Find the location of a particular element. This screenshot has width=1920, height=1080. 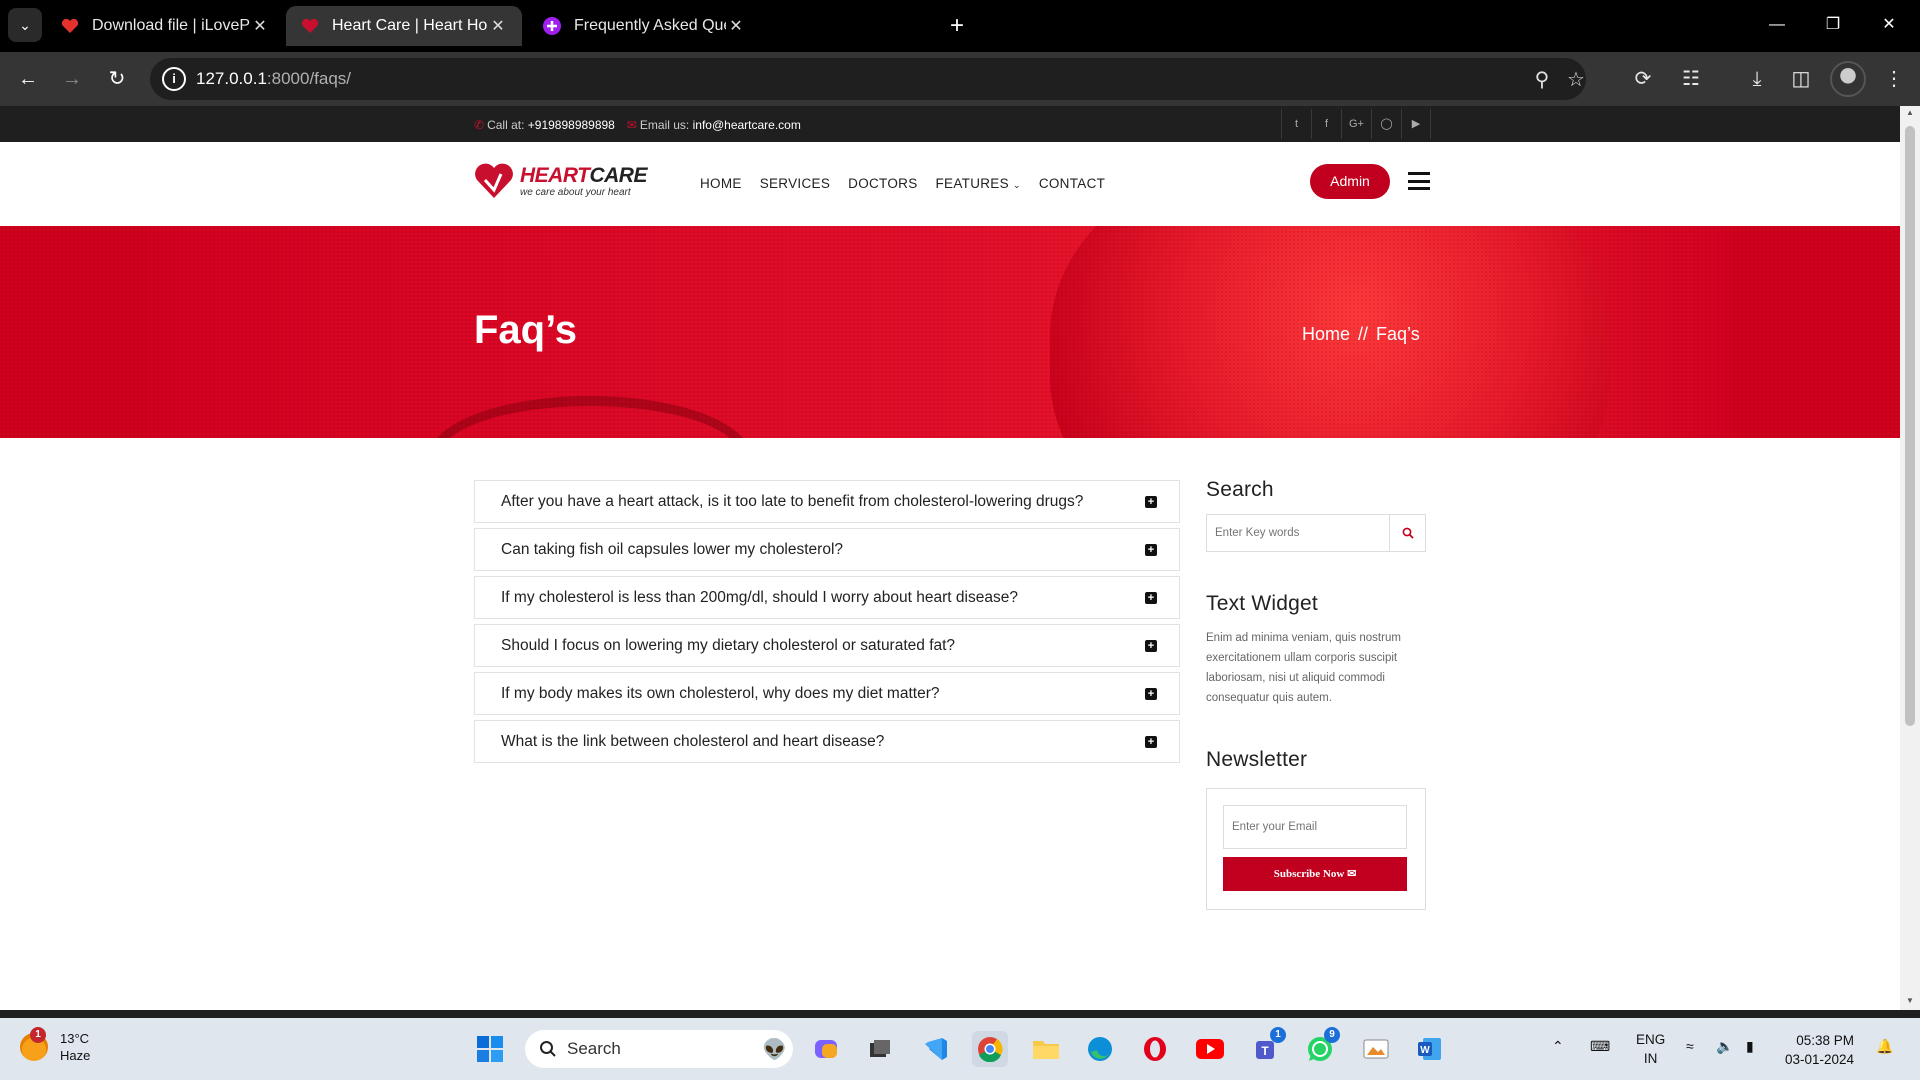

search-input is located at coordinates (1298, 533).